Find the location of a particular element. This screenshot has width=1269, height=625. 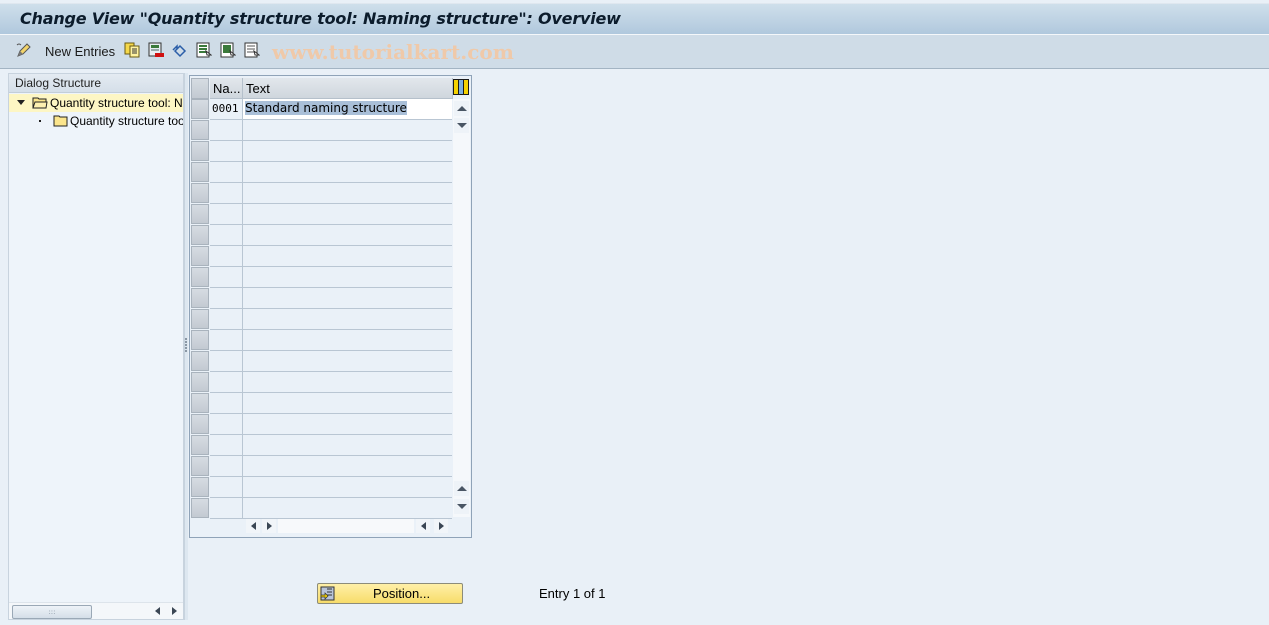

cell-text: Standard naming structure is located at coordinates (347, 109).